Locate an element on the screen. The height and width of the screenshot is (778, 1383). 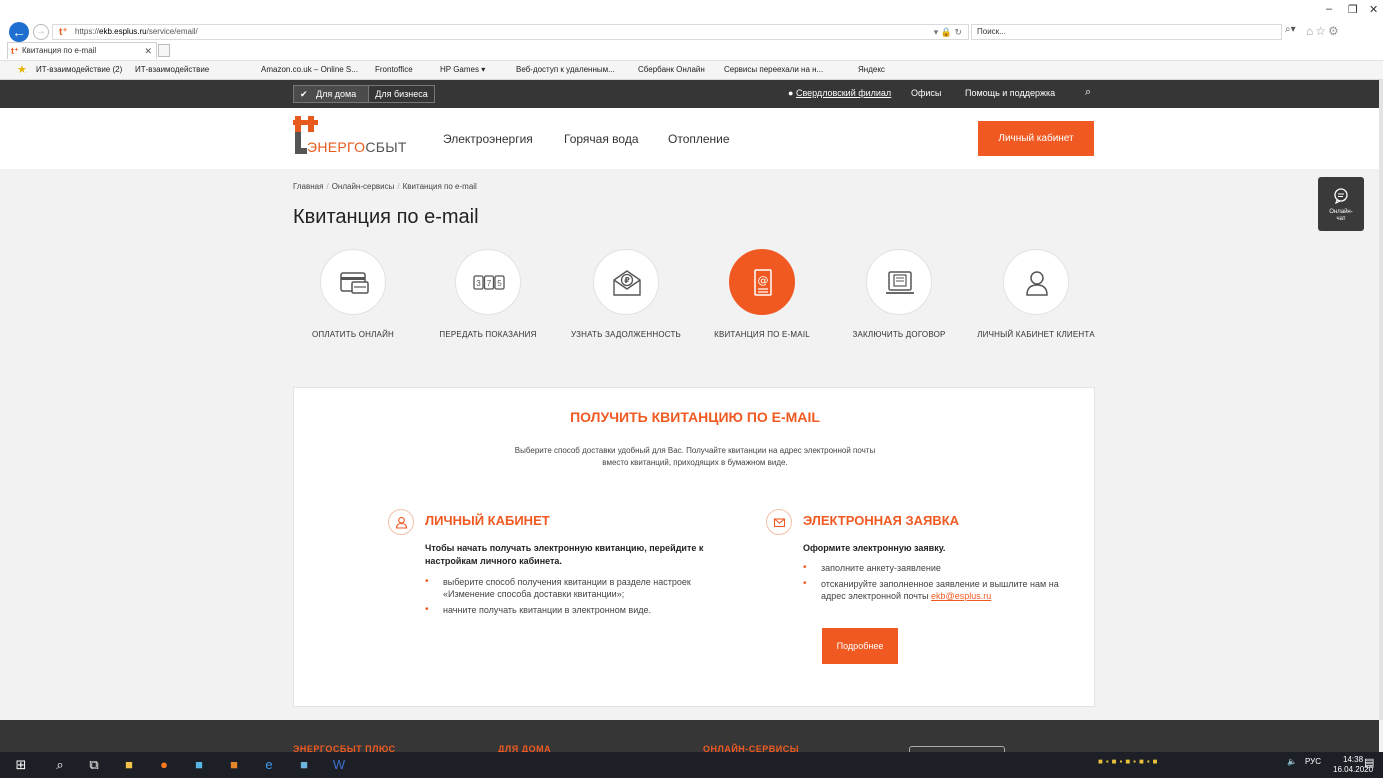
footer-heading: ДЛЯ ДОМА is located at coordinates (525, 748).